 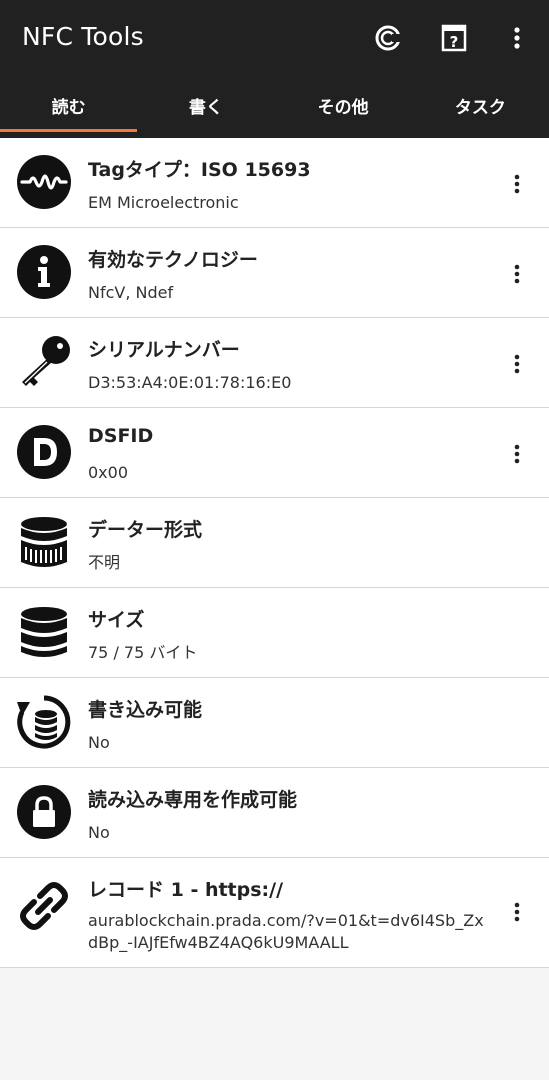 I want to click on waveform-icon, so click(x=44, y=182).